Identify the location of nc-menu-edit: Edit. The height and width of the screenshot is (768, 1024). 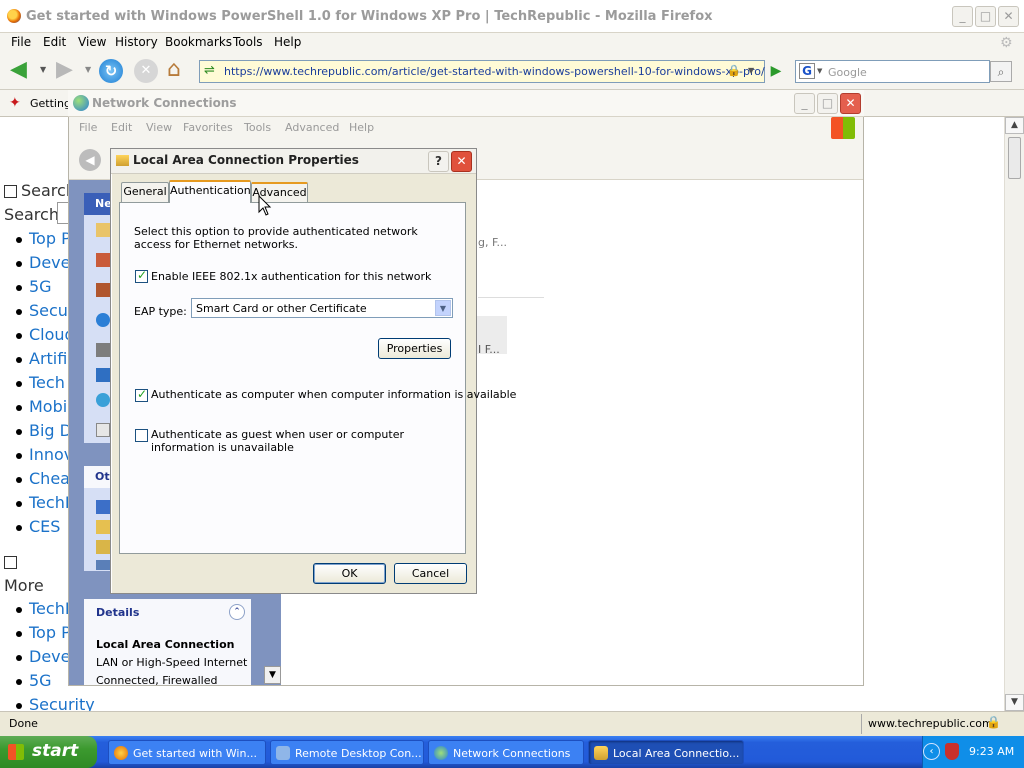
(121, 127).